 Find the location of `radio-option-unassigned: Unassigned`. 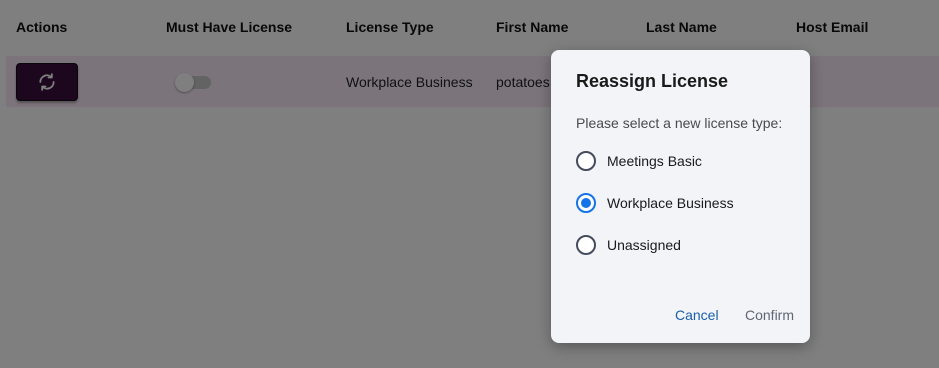

radio-option-unassigned: Unassigned is located at coordinates (628, 245).